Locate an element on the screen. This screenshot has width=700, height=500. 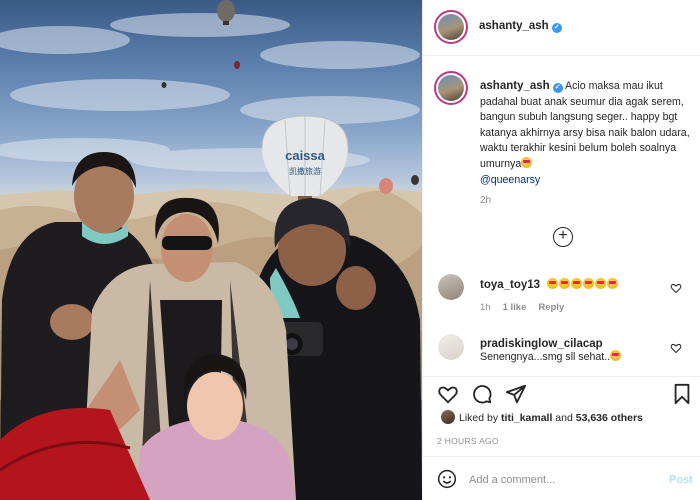
post-time-ago: 2 HOURS AGO is located at coordinates (468, 441).